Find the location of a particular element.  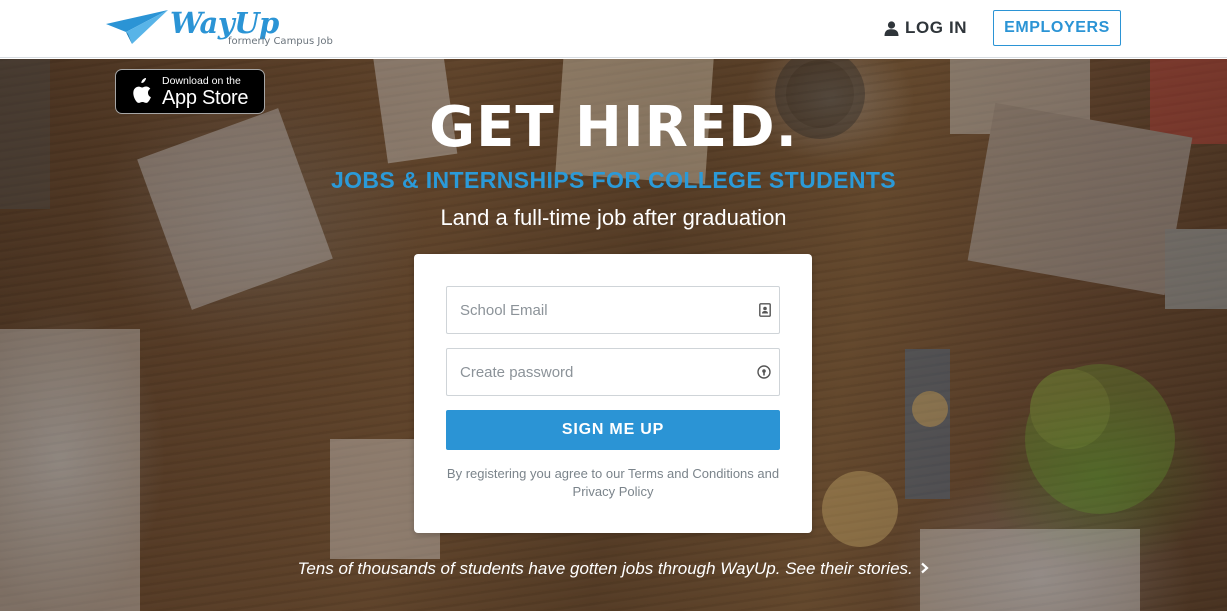

hero-subtagline: Land a full-time job after graduation is located at coordinates (613, 217).